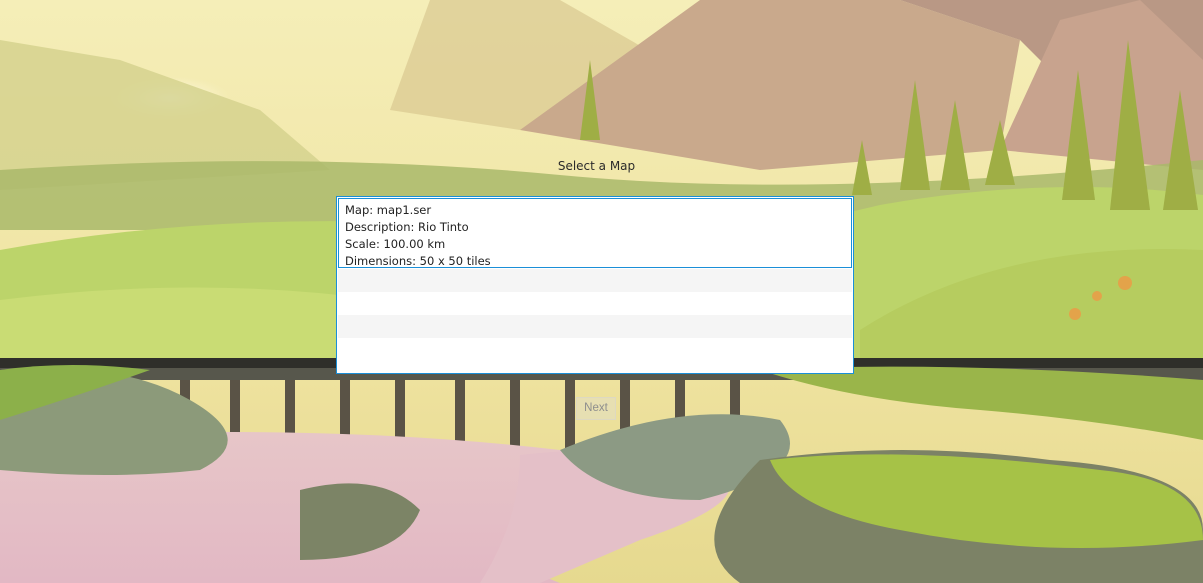 The image size is (1203, 583). Describe the element at coordinates (596, 408) in the screenshot. I see `next-button: Next` at that location.